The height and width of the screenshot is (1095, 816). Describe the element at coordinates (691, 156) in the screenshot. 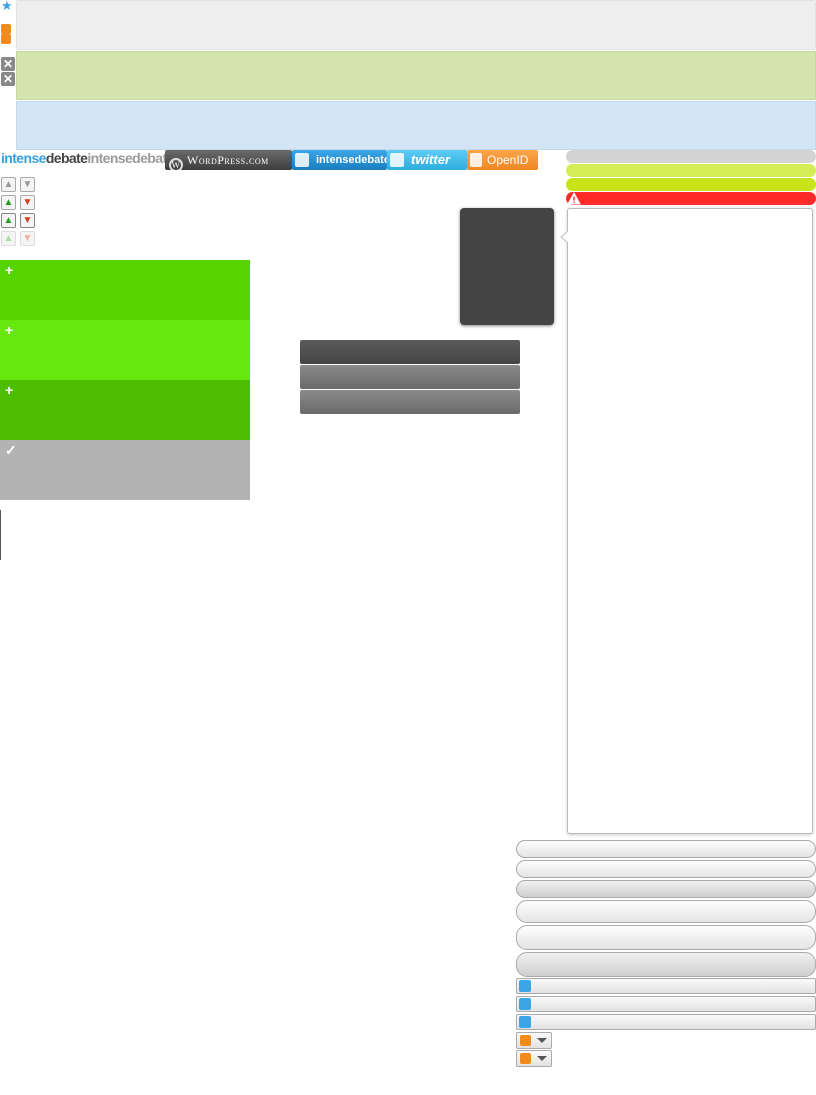

I see `status-bar-neutral` at that location.